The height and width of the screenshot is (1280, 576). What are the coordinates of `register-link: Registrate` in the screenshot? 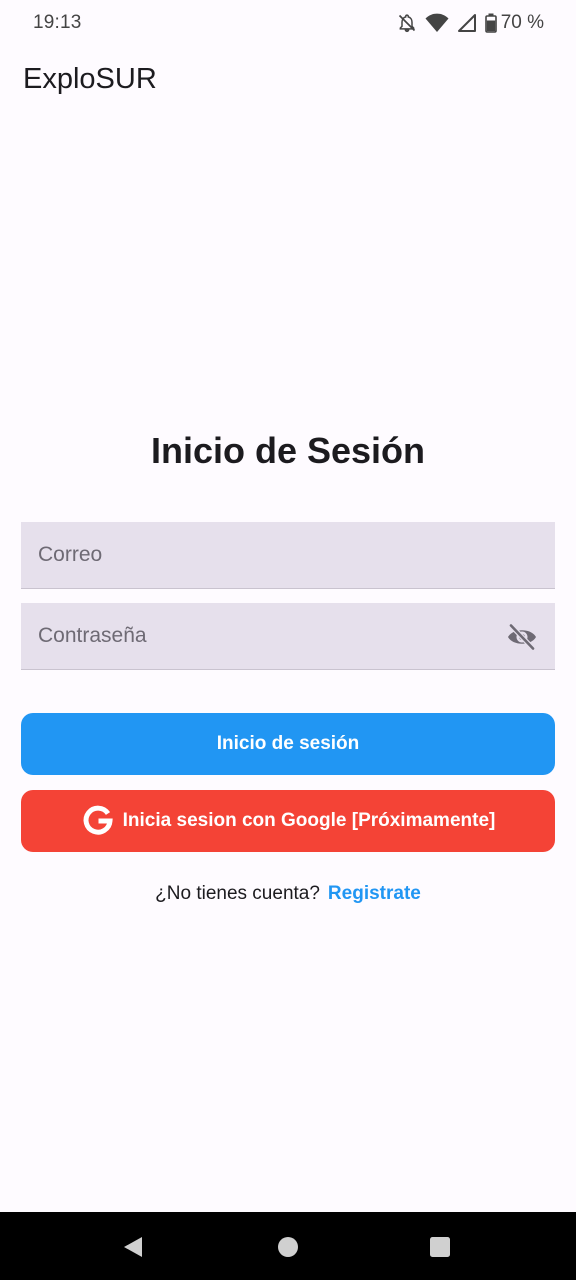 It's located at (374, 894).